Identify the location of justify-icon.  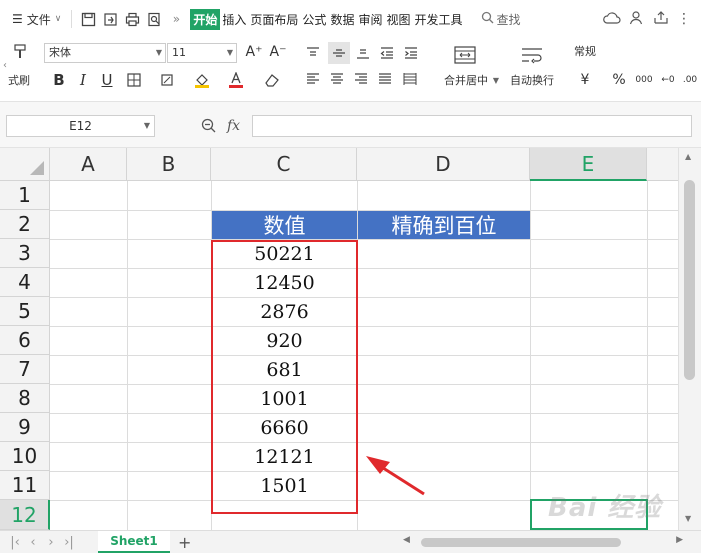
(385, 79).